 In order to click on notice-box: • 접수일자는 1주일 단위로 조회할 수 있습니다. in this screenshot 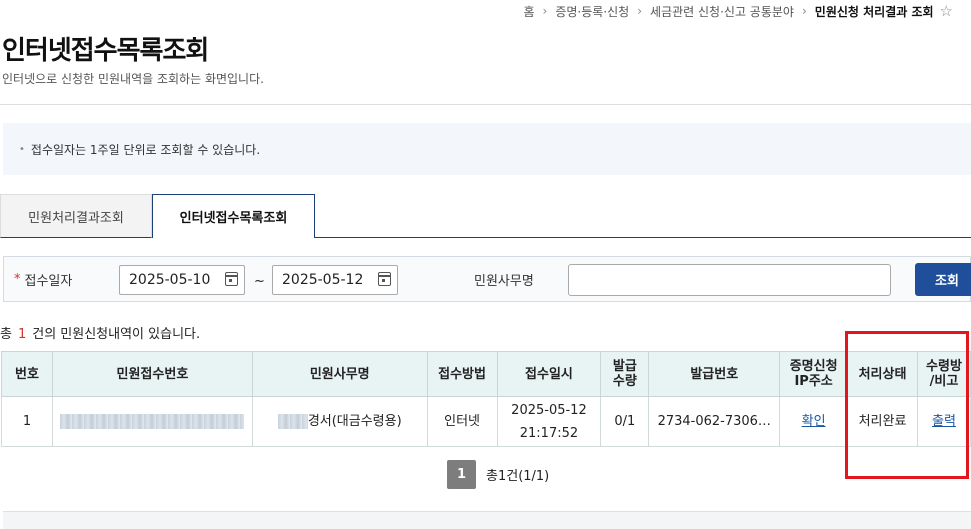, I will do `click(487, 149)`.